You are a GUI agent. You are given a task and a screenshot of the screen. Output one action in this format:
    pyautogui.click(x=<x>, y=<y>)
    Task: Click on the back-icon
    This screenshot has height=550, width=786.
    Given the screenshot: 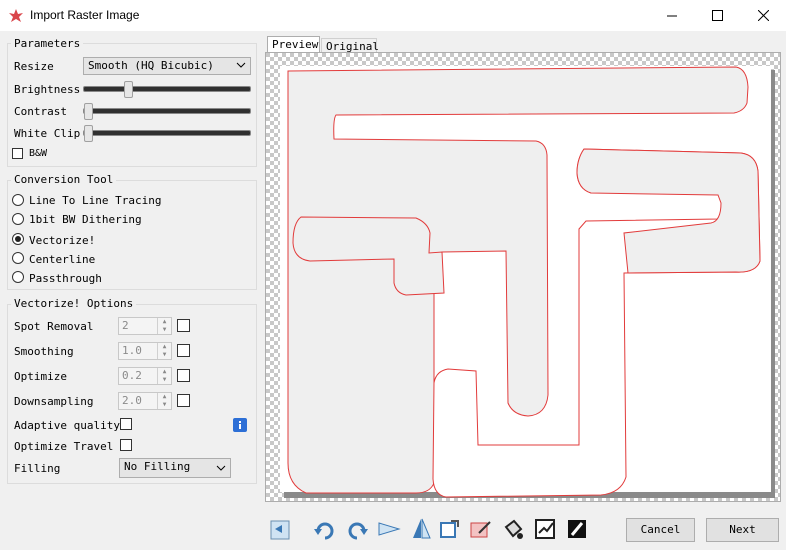 What is the action you would take?
    pyautogui.click(x=280, y=529)
    